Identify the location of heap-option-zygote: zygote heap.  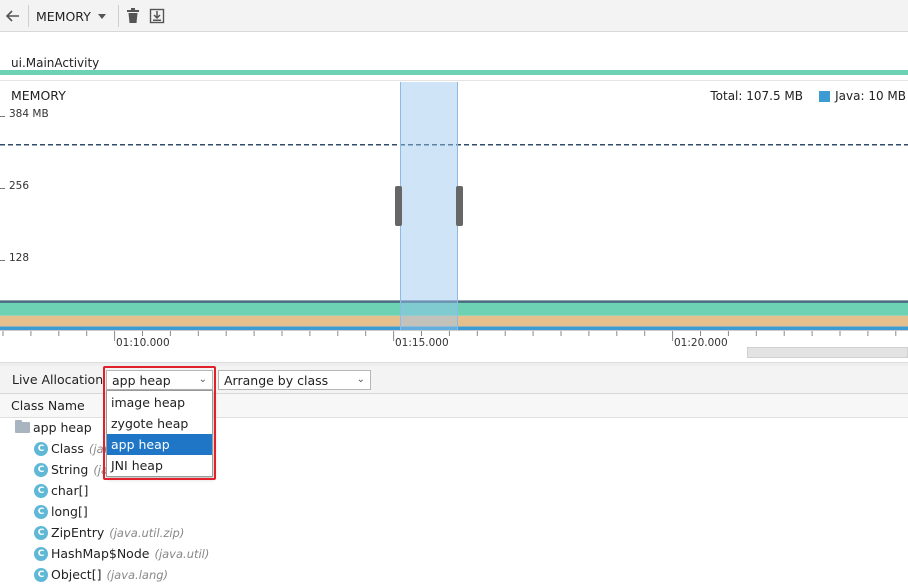
(159, 423).